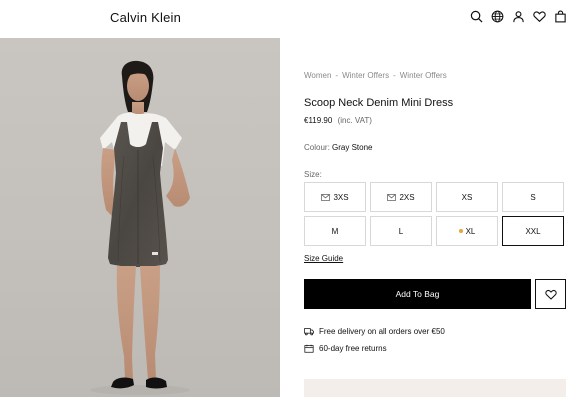 The width and height of the screenshot is (575, 397). I want to click on price-value: €119.90, so click(318, 120).